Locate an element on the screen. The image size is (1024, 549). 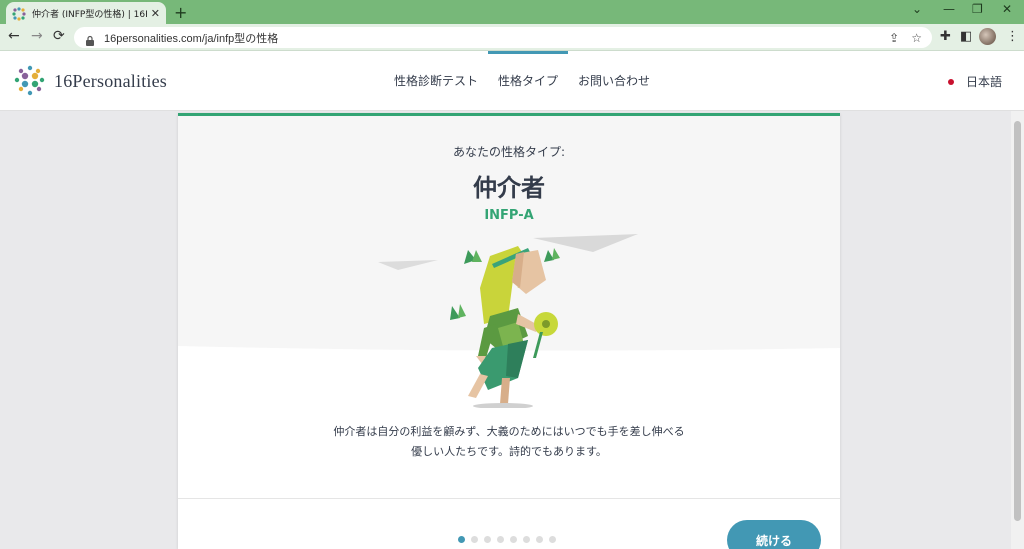
browser-tab: 仲介者 (INFP型の性格) | 16Personalities ✕ is located at coordinates (86, 13).